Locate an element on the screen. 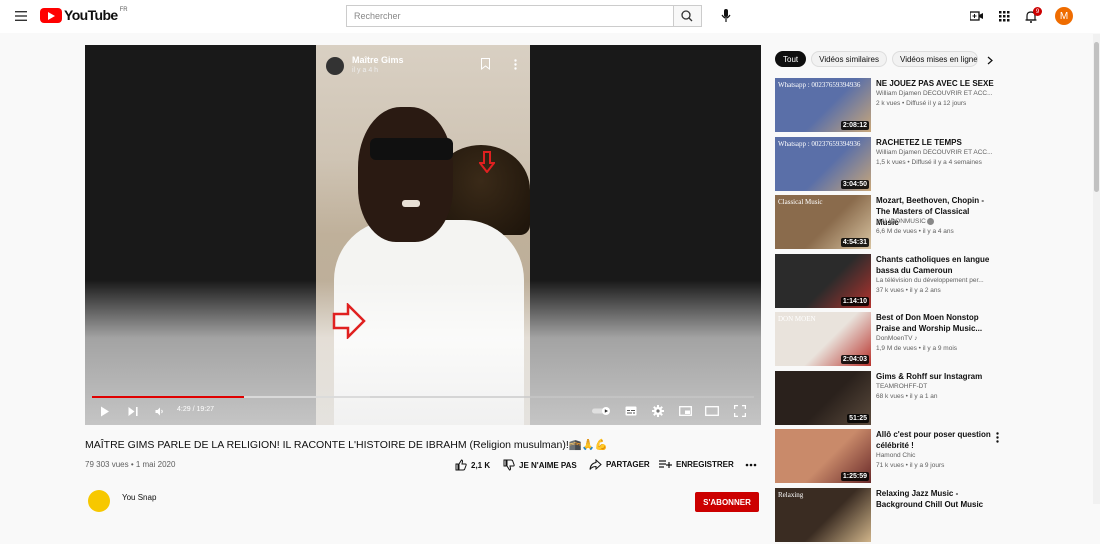  save-button: ENREGISTRER is located at coordinates (696, 464).